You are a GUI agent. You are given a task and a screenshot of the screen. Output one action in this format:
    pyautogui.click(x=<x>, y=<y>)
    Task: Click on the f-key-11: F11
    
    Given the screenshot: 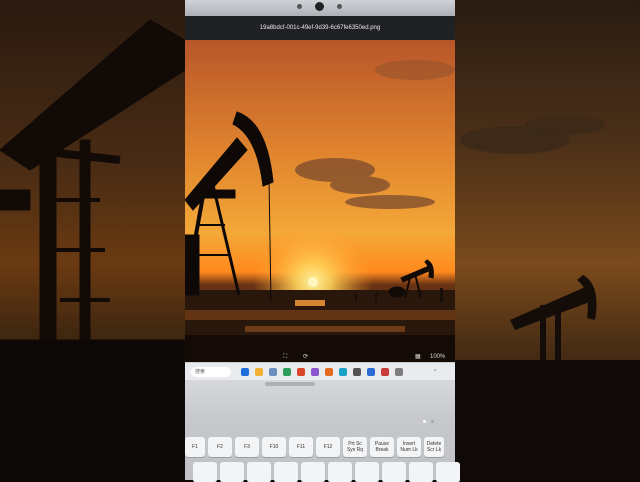 What is the action you would take?
    pyautogui.click(x=301, y=447)
    